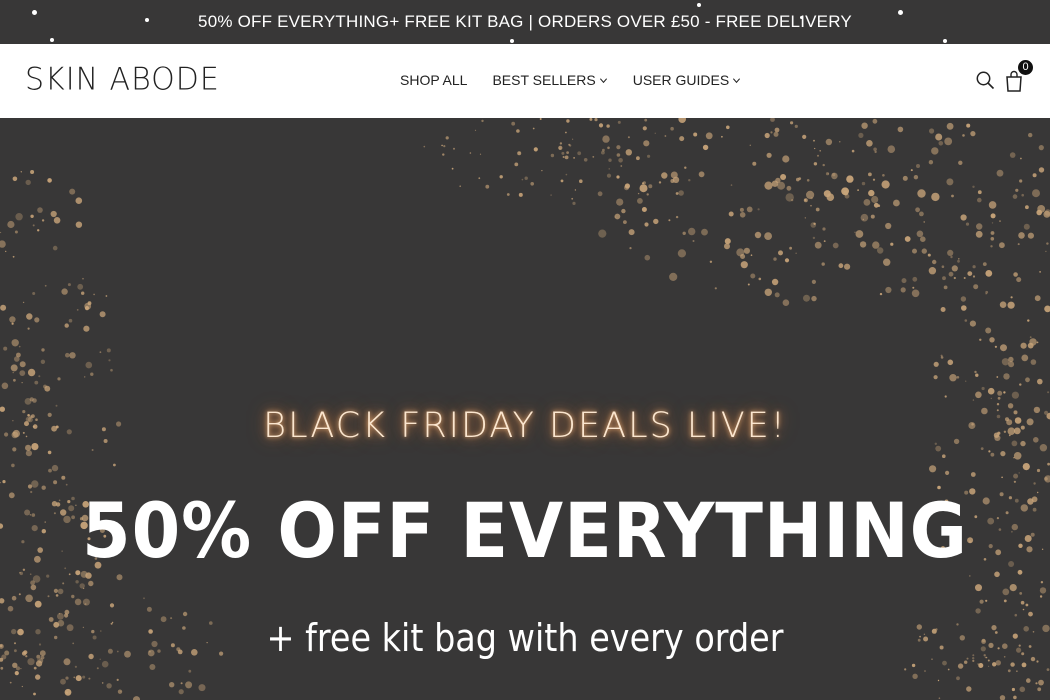  What do you see at coordinates (985, 80) in the screenshot?
I see `search-icon` at bounding box center [985, 80].